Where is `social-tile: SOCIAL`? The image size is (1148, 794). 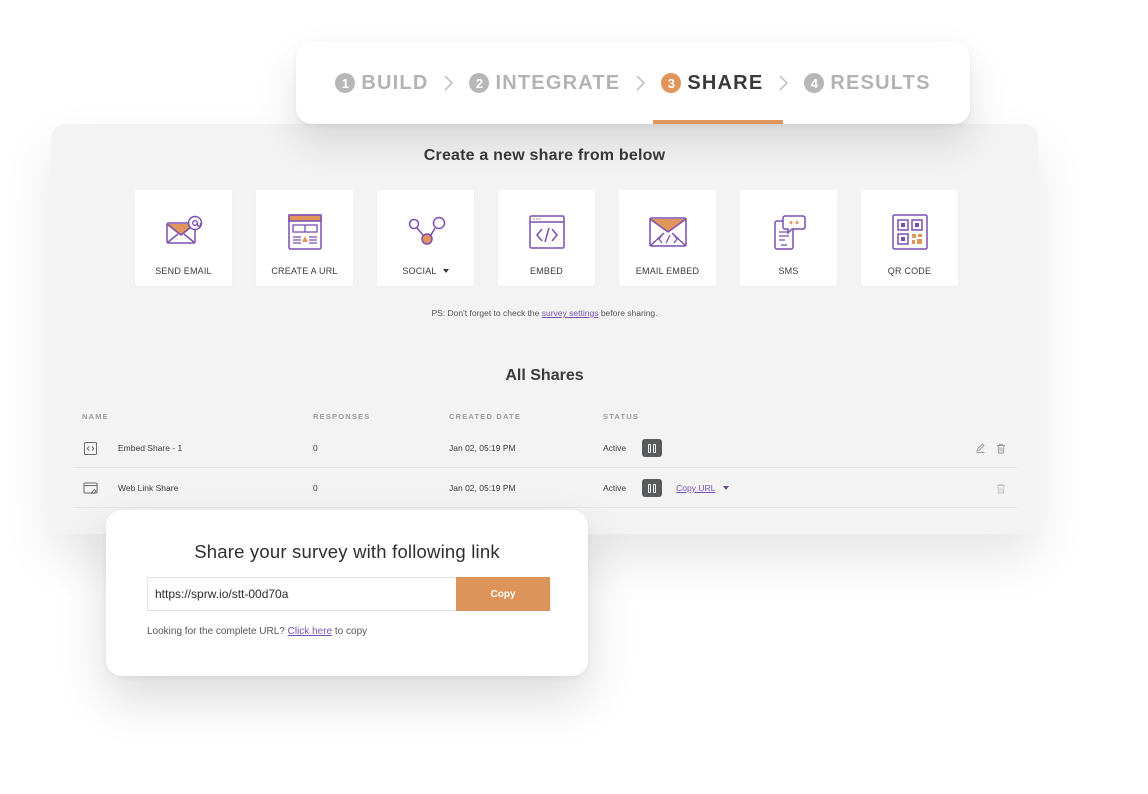 social-tile: SOCIAL is located at coordinates (425, 238).